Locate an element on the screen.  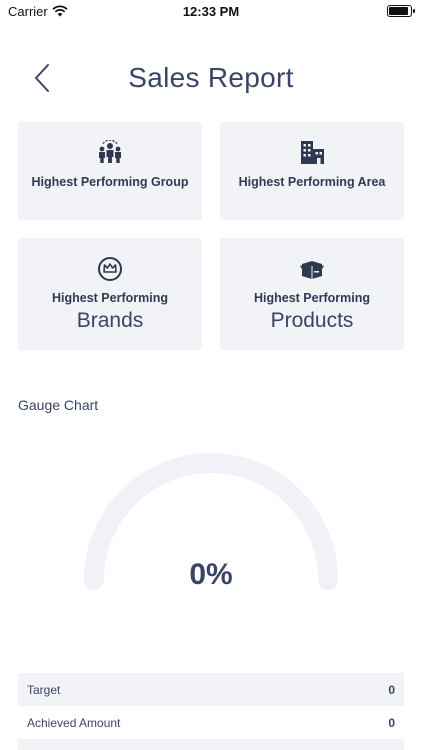
summary-label: Target is located at coordinates (44, 690).